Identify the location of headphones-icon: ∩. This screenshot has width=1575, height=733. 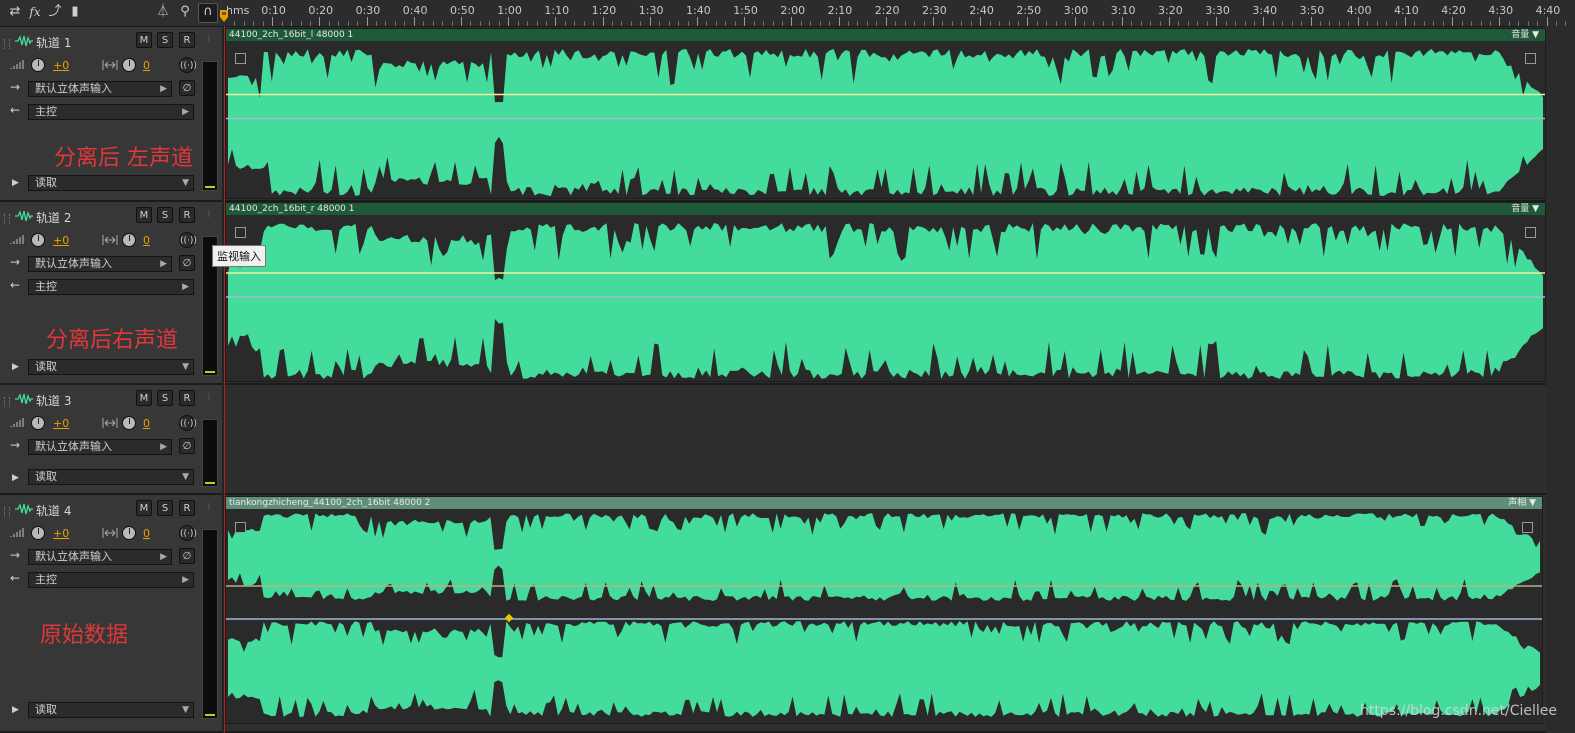
(208, 13).